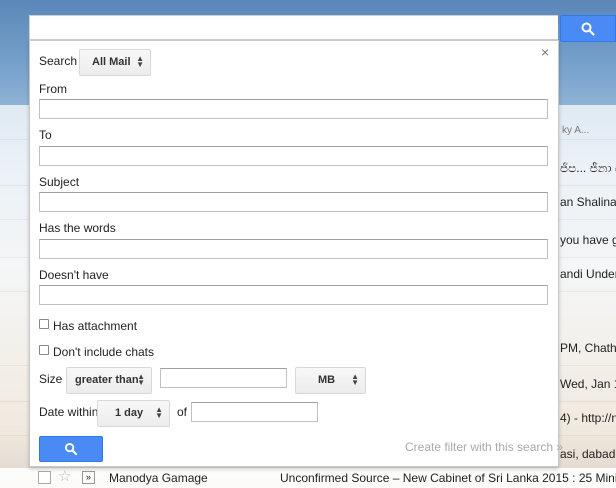 Image resolution: width=616 pixels, height=488 pixels. I want to click on doesnt-have-label: Doesn't have, so click(74, 275).